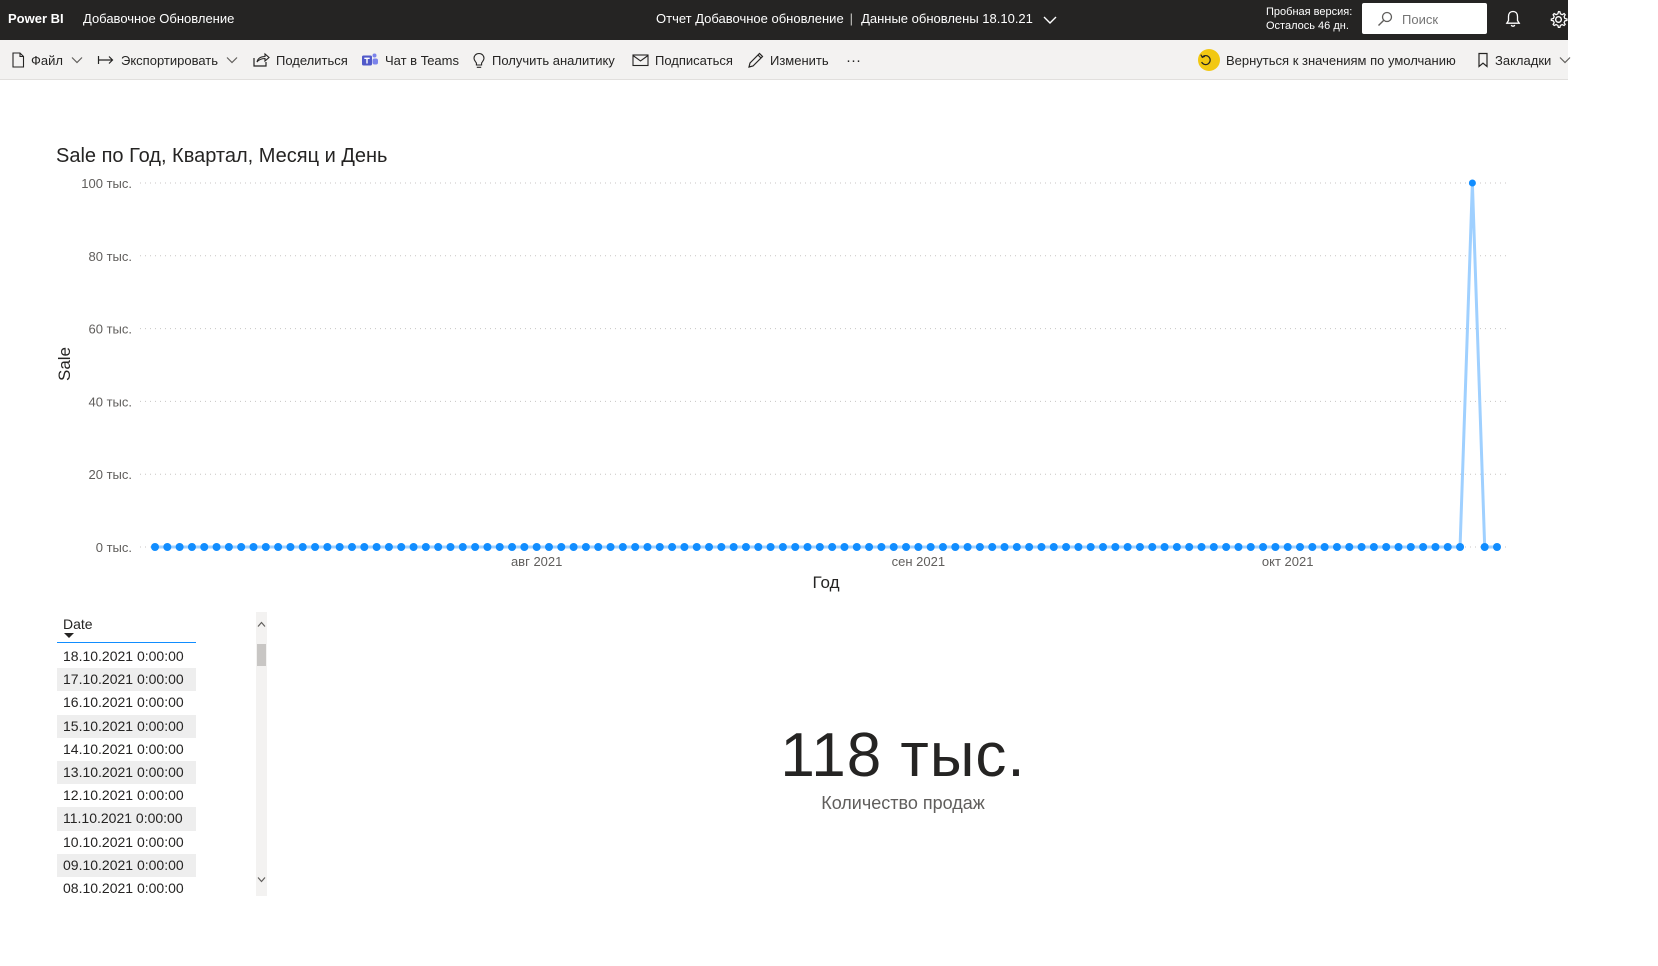 The width and height of the screenshot is (1658, 966). I want to click on file-menu-button: Файл, so click(47, 60).